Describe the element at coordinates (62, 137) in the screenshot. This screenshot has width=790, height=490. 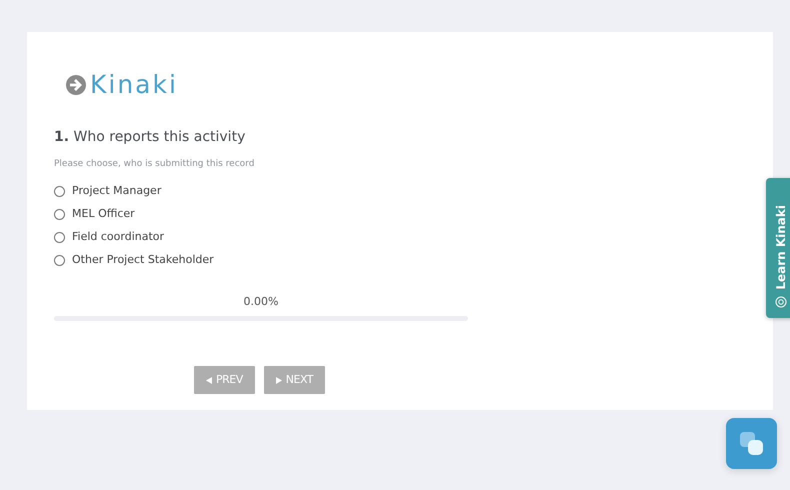
I see `question-number: 1.` at that location.